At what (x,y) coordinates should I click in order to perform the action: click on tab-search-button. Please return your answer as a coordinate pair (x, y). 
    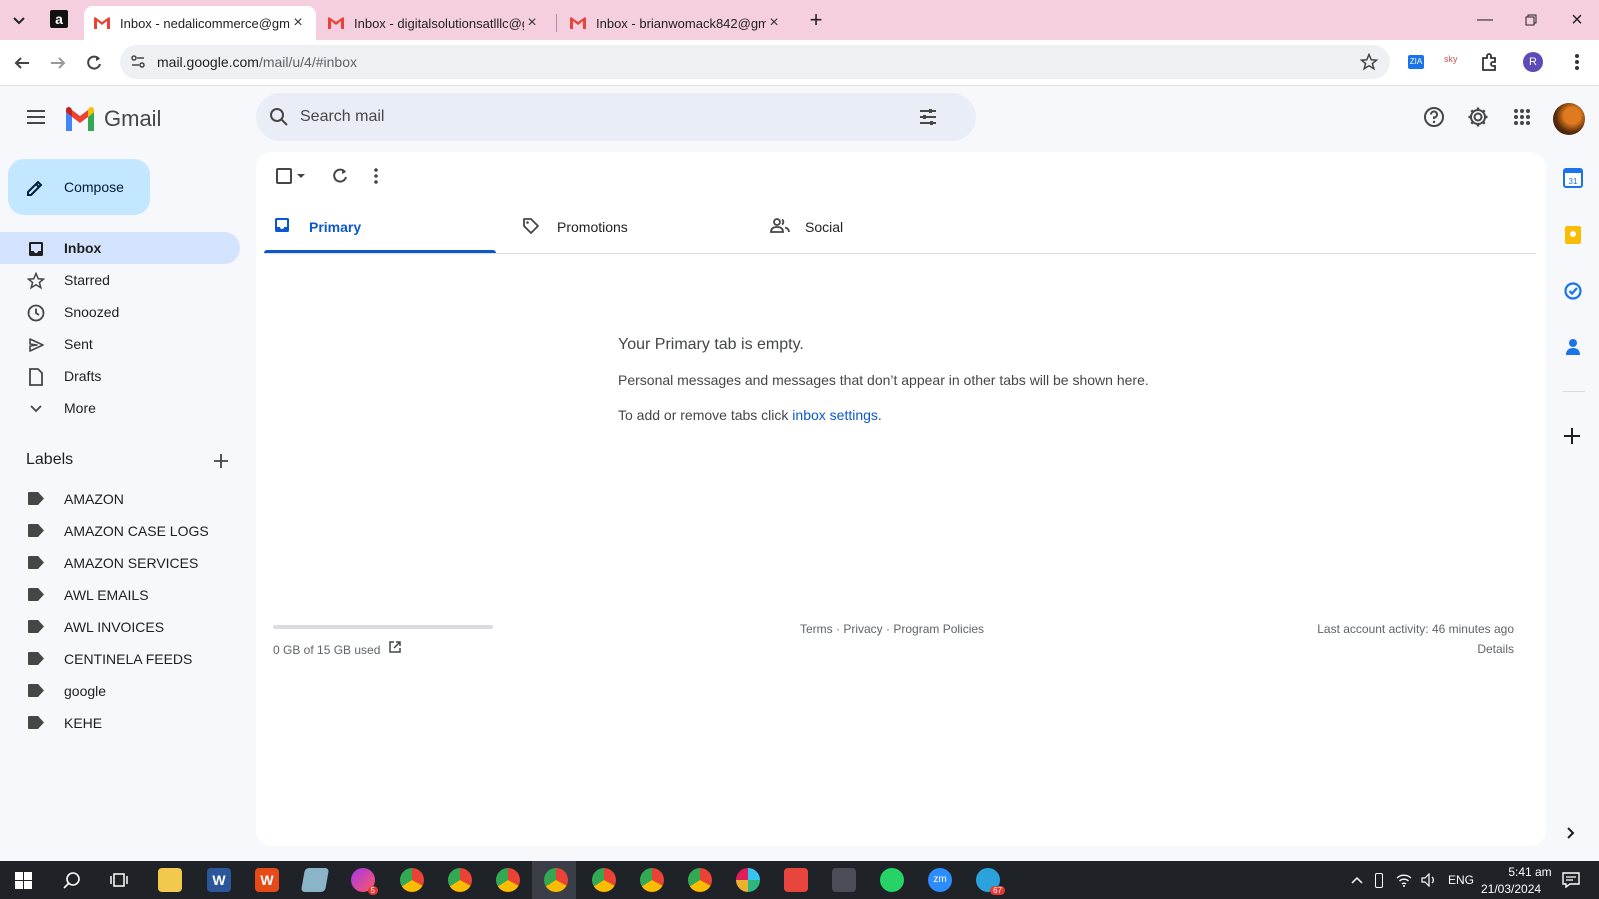
    Looking at the image, I should click on (19, 20).